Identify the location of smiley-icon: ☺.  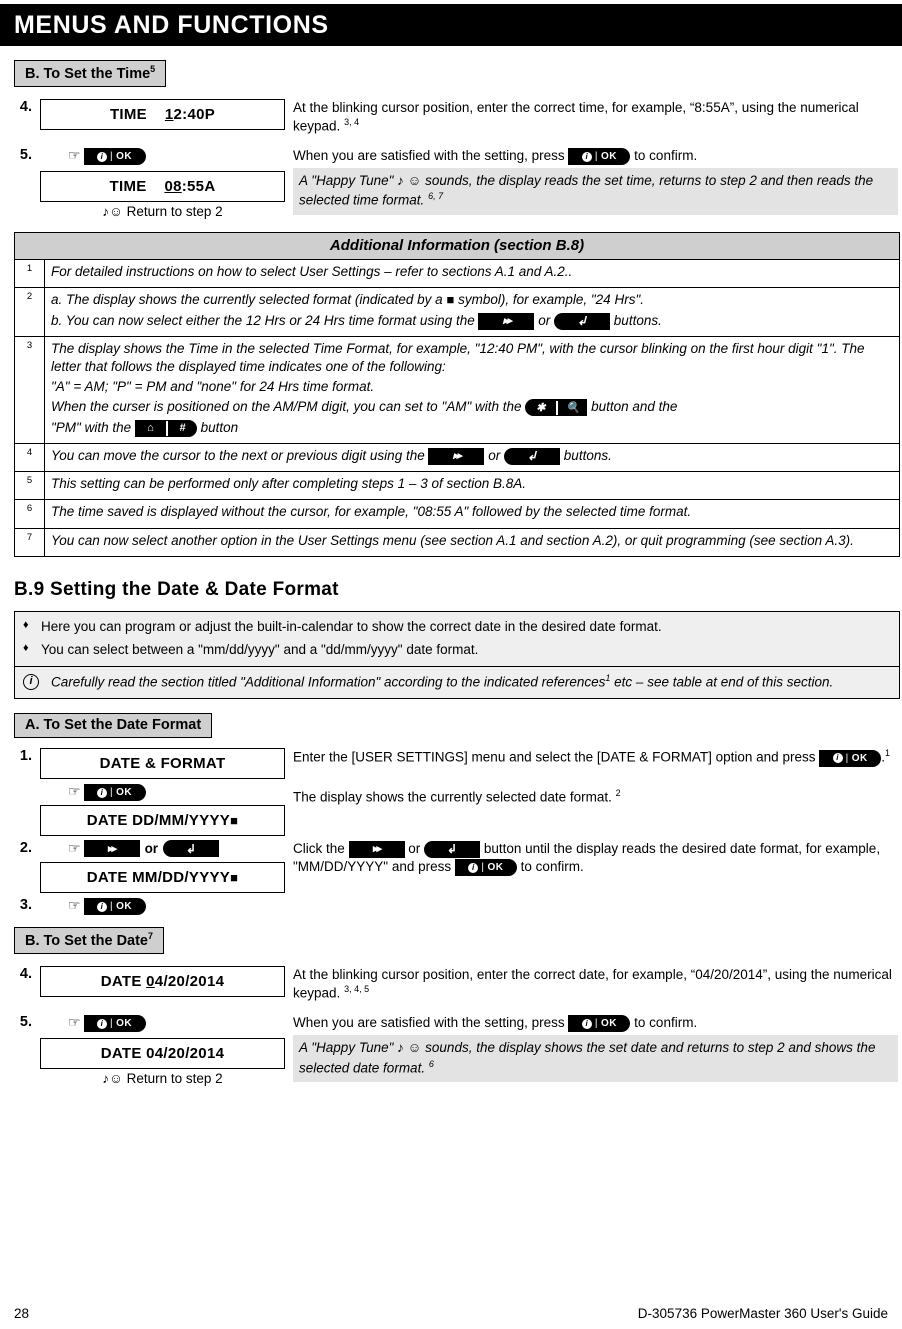
(116, 212).